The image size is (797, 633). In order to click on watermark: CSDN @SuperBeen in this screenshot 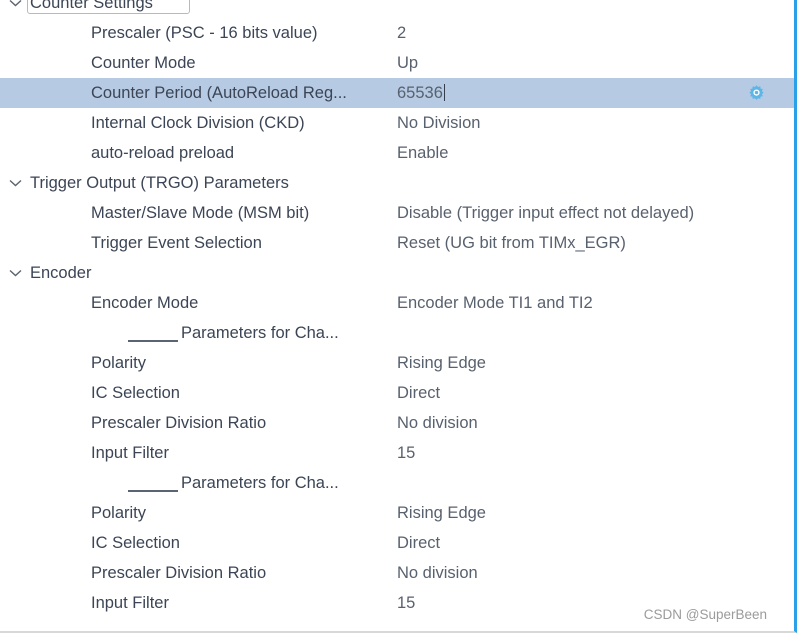, I will do `click(705, 614)`.